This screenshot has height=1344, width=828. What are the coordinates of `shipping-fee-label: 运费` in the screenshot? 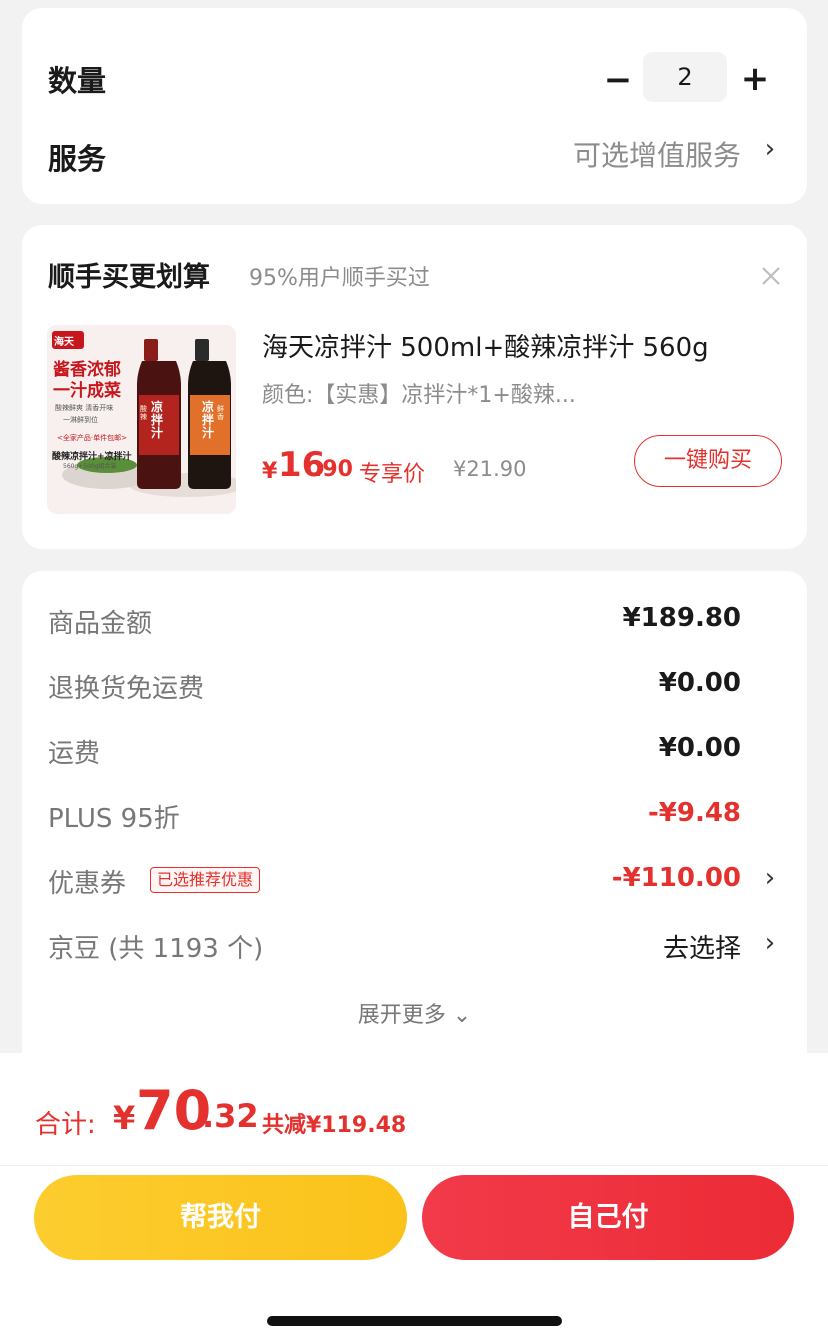 It's located at (74, 754).